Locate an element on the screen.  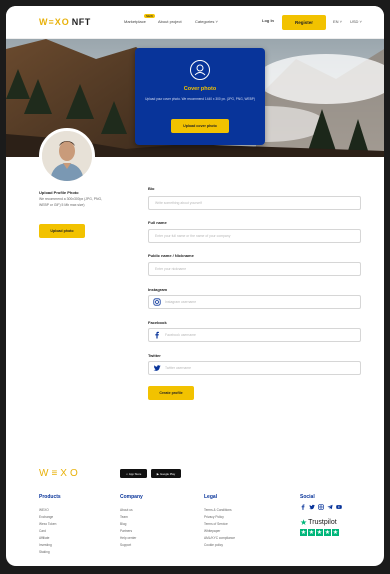
new-badge: NEW is located at coordinates (149, 16).